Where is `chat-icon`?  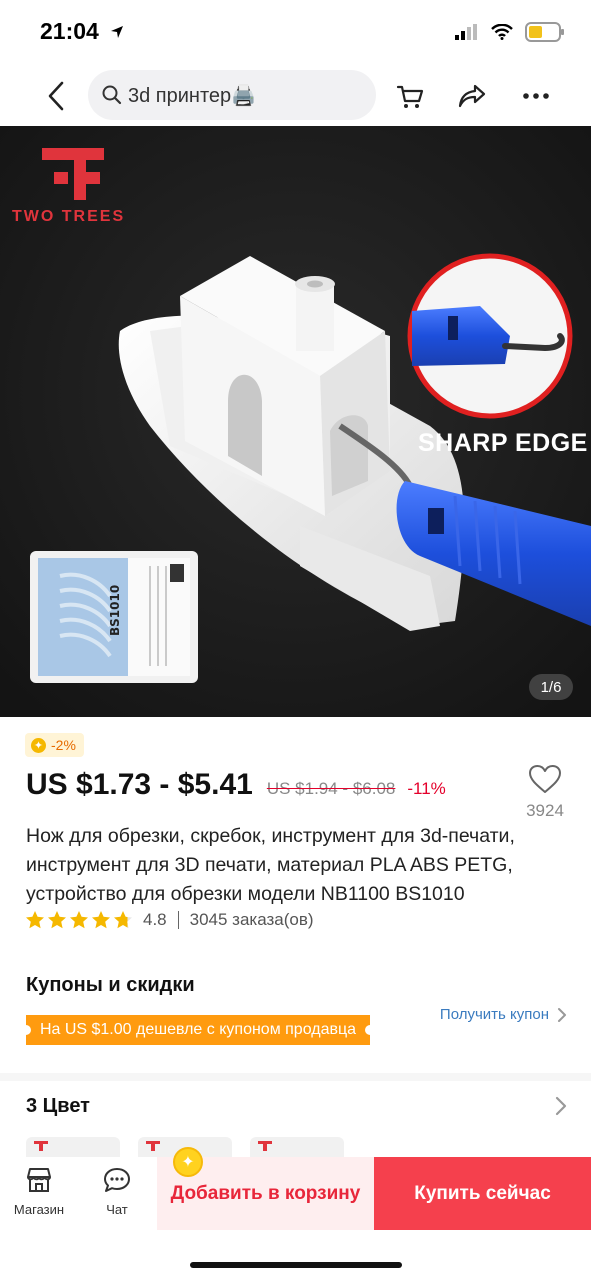 chat-icon is located at coordinates (117, 1180).